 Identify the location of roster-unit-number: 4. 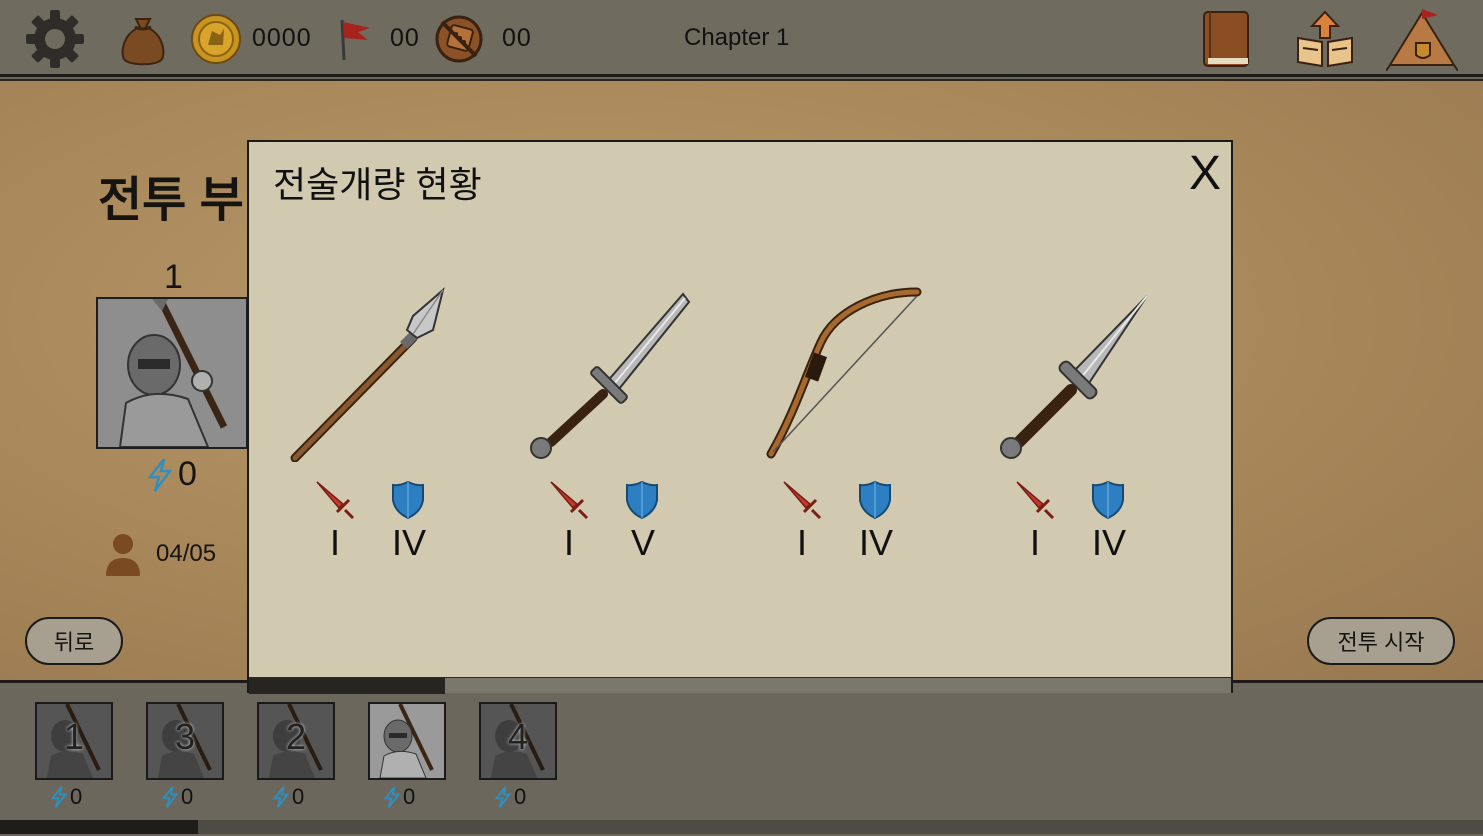
(518, 736).